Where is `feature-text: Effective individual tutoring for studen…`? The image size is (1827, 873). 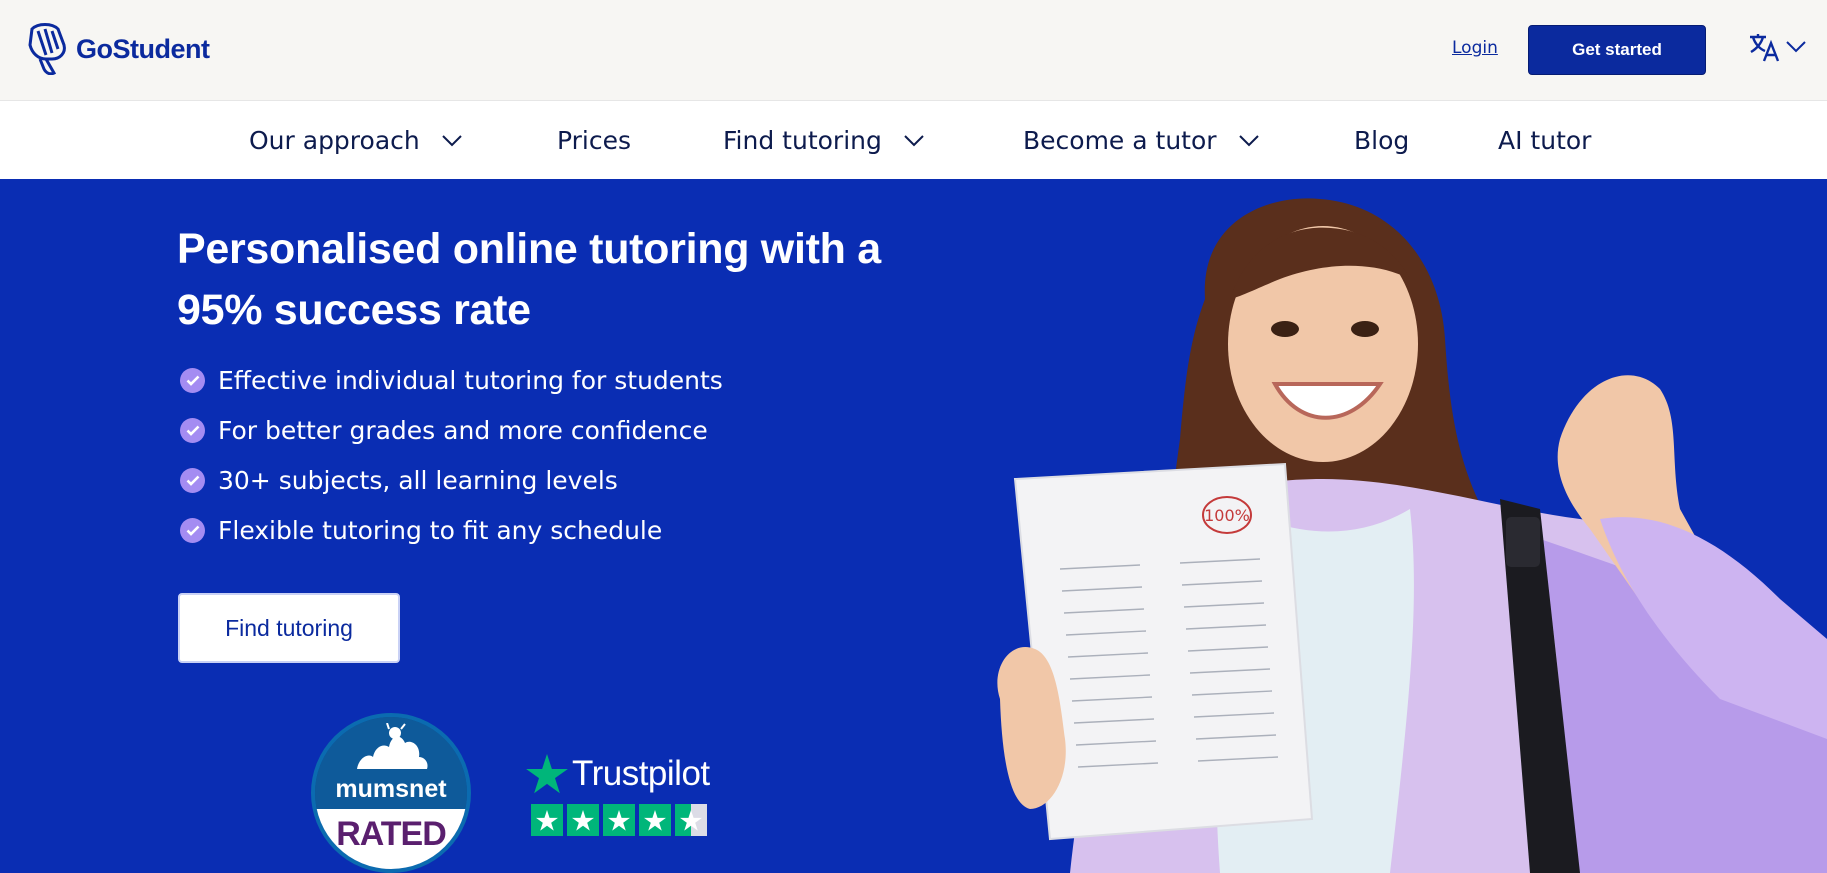
feature-text: Effective individual tutoring for studen… is located at coordinates (470, 380).